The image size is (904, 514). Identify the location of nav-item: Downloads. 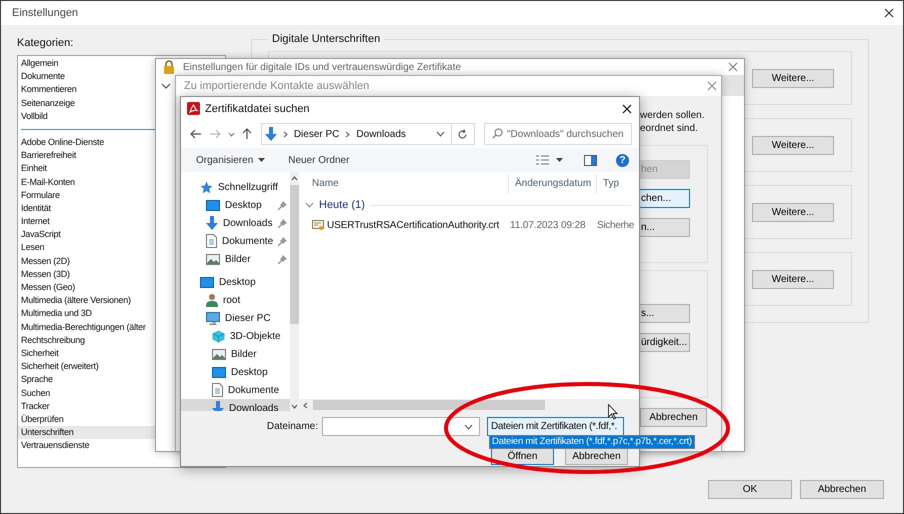
(235, 223).